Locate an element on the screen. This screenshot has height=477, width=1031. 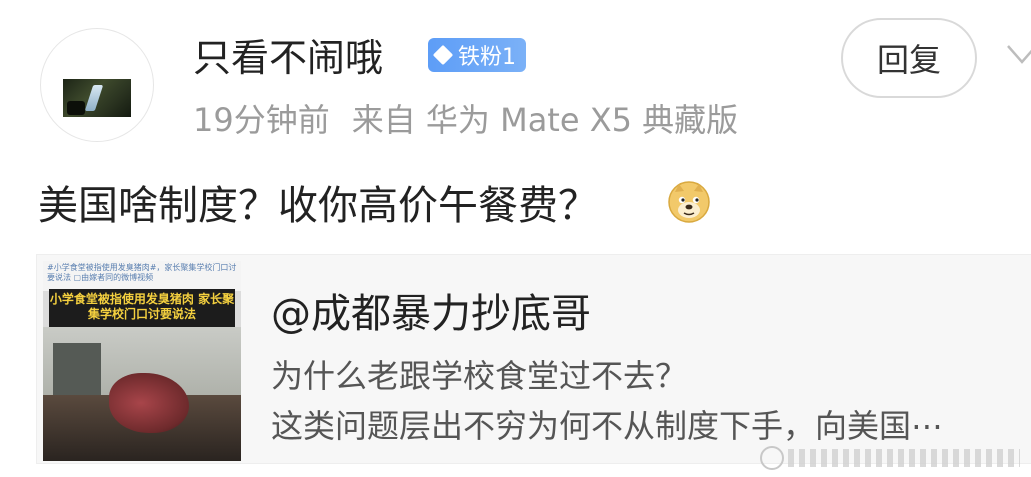
comment-source: 来自 华为 Mate X5 典藏版 is located at coordinates (545, 120).